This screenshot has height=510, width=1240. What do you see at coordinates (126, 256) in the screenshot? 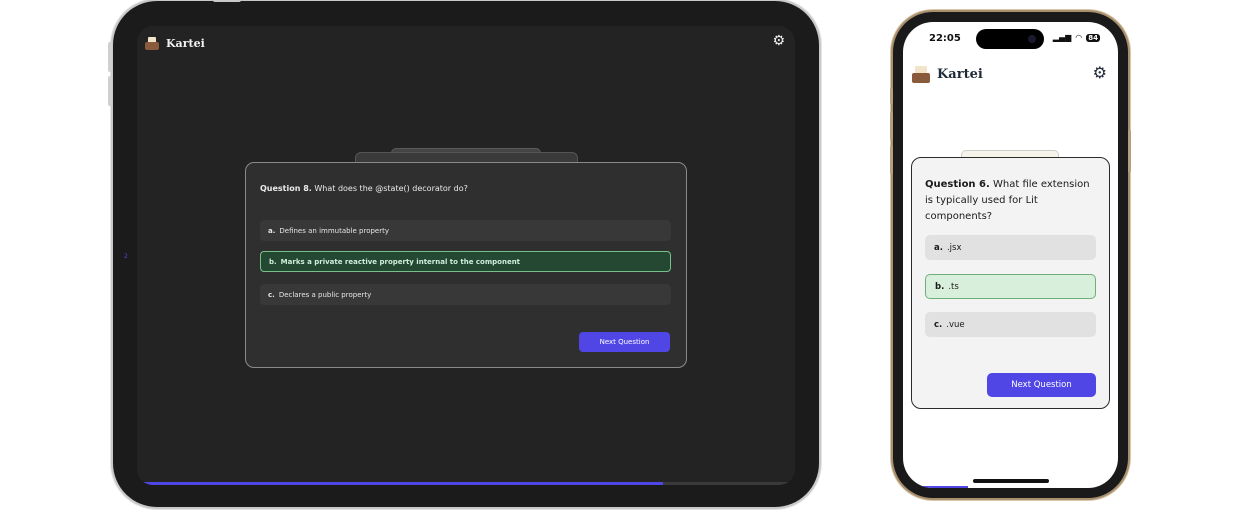
I see `page-indicator: 2` at bounding box center [126, 256].